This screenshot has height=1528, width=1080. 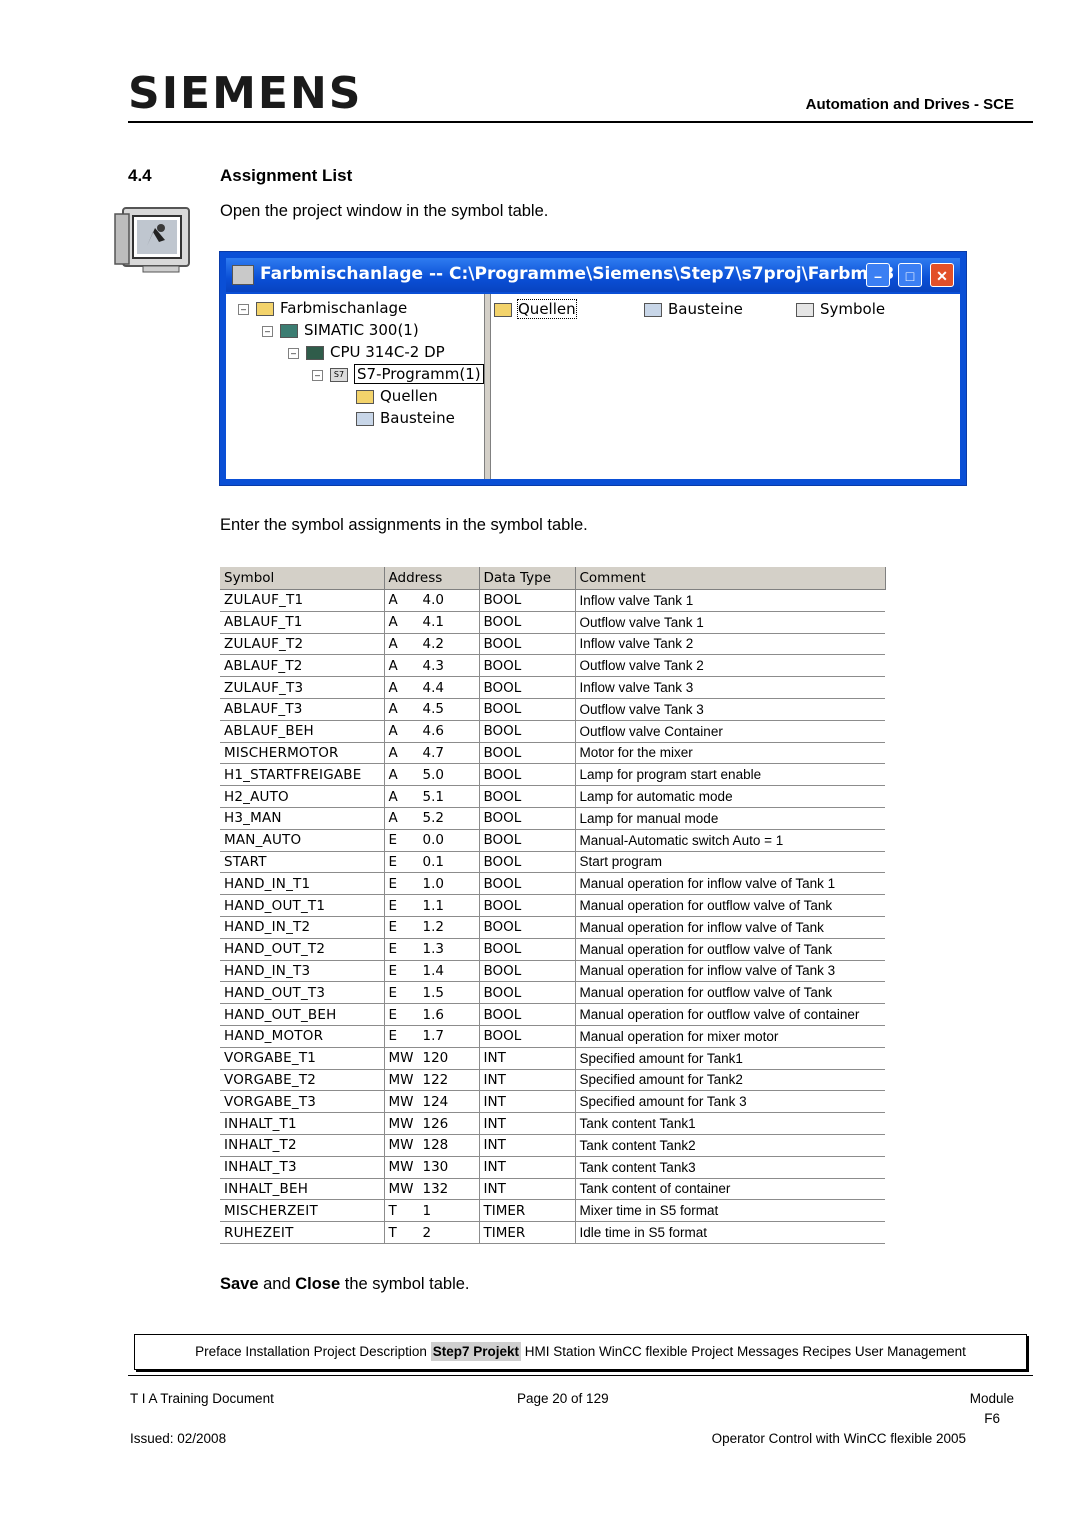 What do you see at coordinates (432, 578) in the screenshot?
I see `column-header-address: Address` at bounding box center [432, 578].